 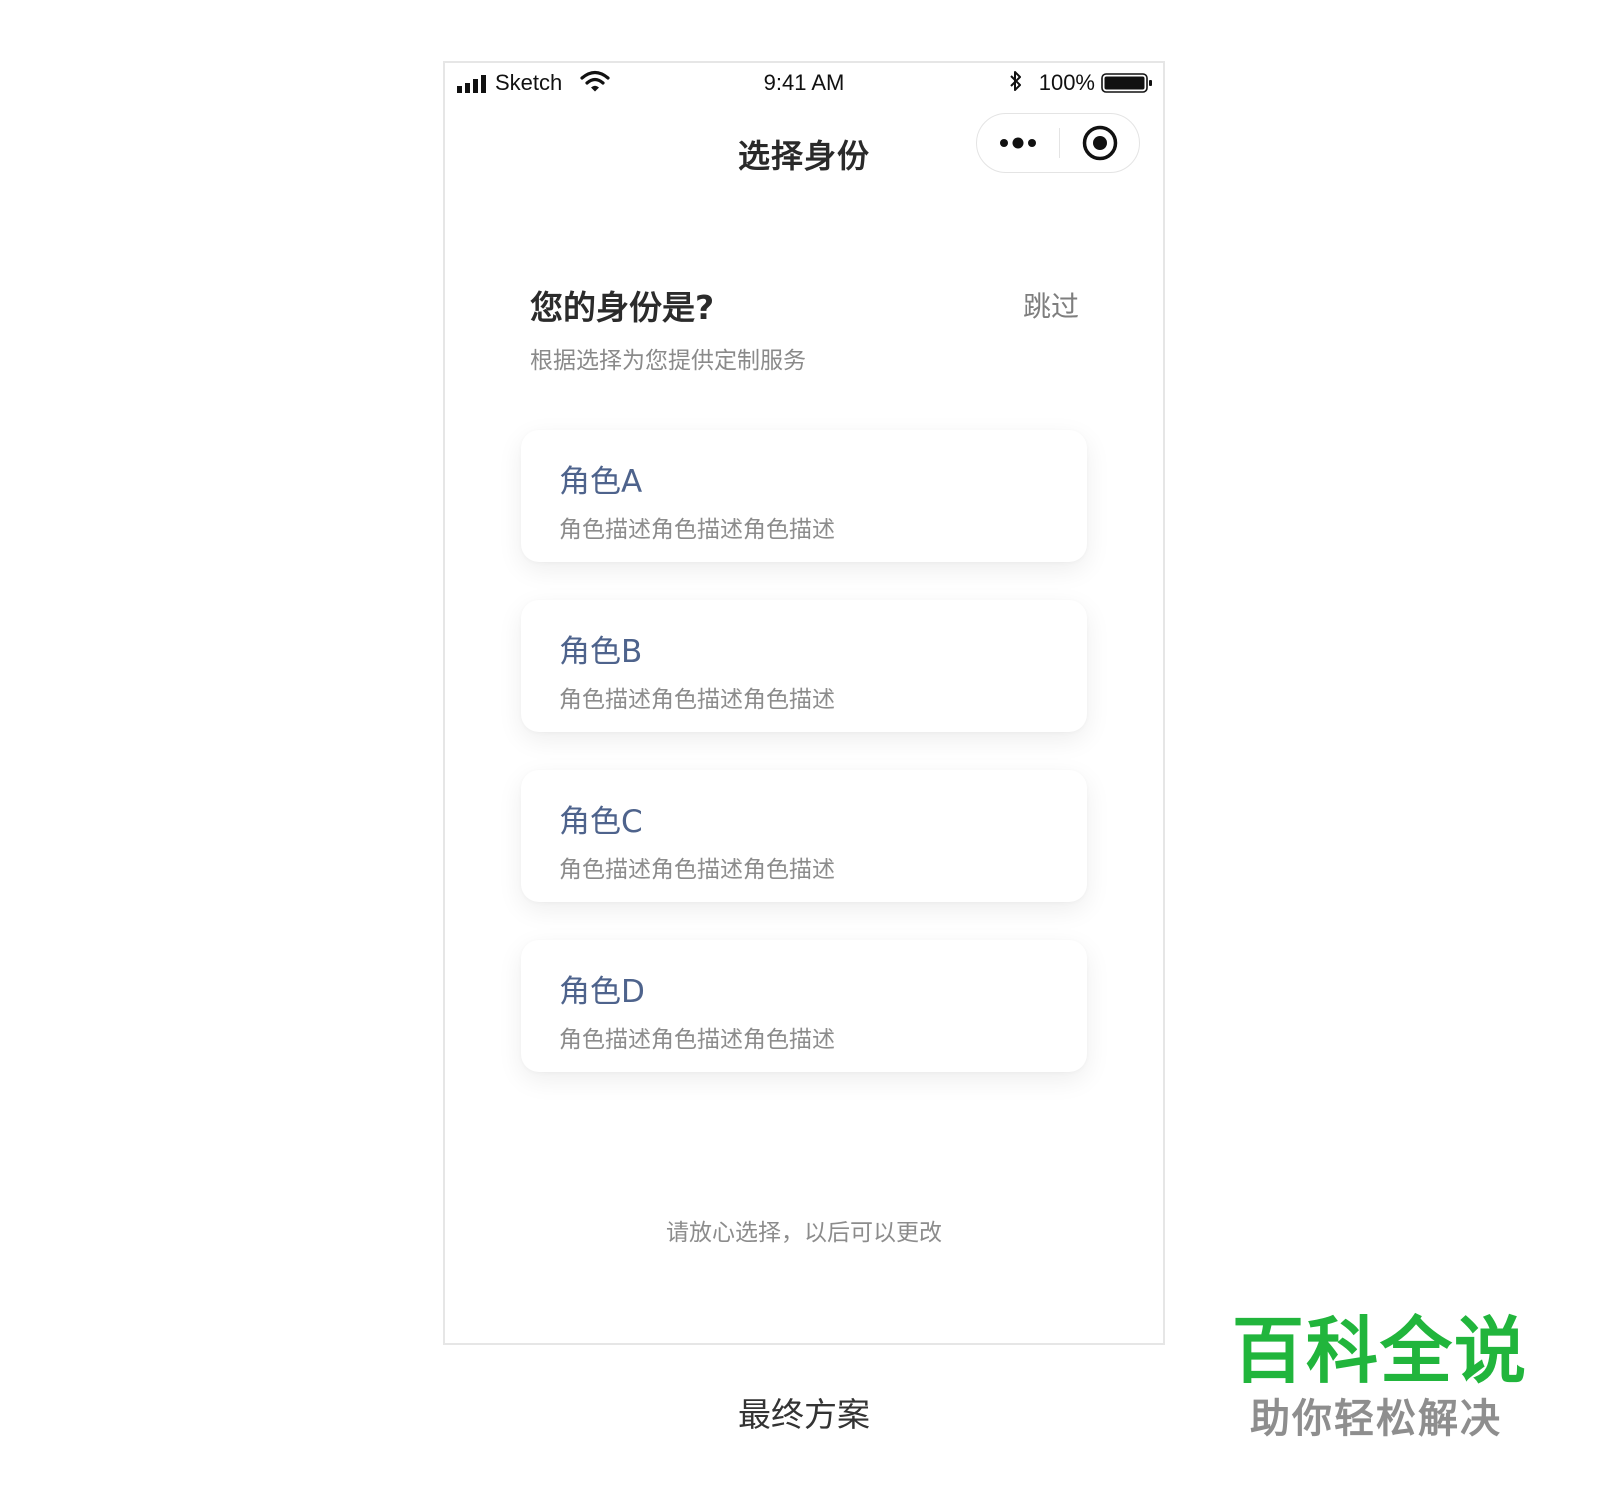 I want to click on role-card-a: 角色A 角色描述角色描述角色描述, so click(x=804, y=496).